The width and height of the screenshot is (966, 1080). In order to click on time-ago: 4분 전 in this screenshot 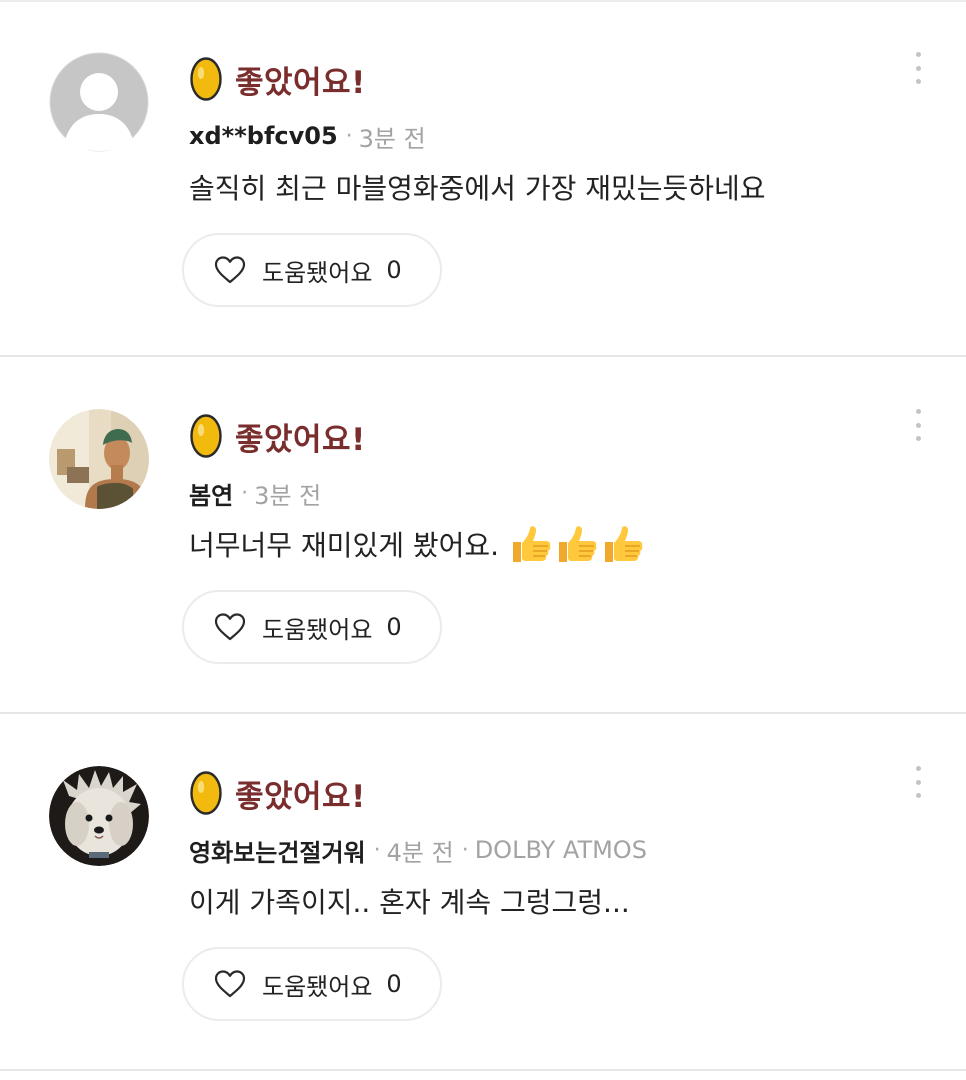, I will do `click(420, 852)`.